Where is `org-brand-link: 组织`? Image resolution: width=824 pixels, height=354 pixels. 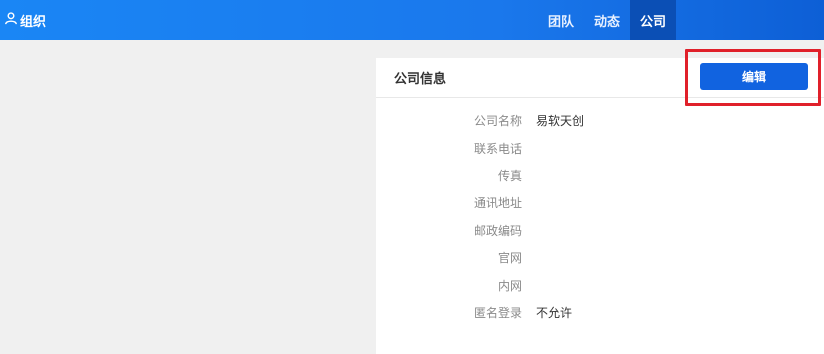 org-brand-link: 组织 is located at coordinates (25, 20).